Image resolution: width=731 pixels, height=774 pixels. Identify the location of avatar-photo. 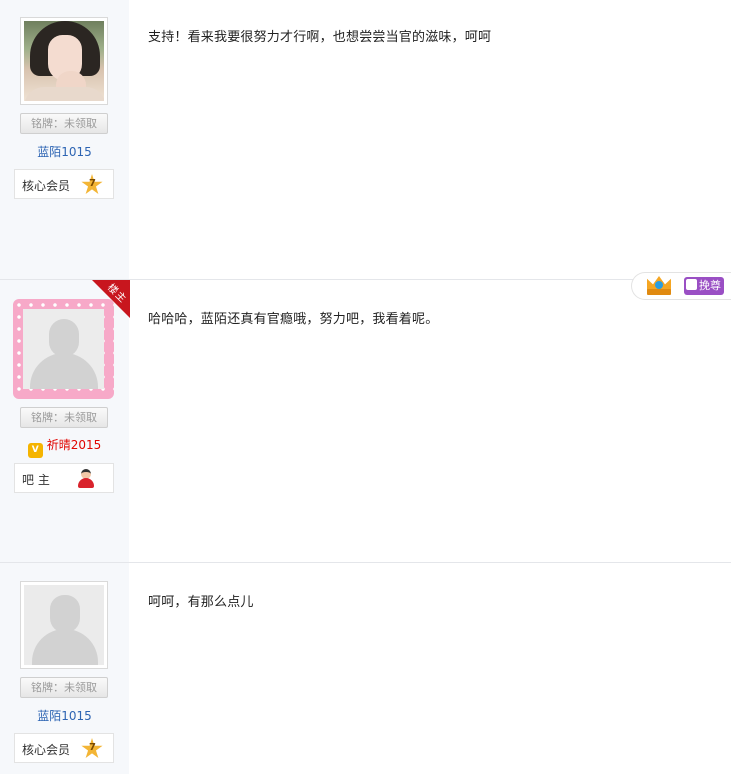
(64, 61).